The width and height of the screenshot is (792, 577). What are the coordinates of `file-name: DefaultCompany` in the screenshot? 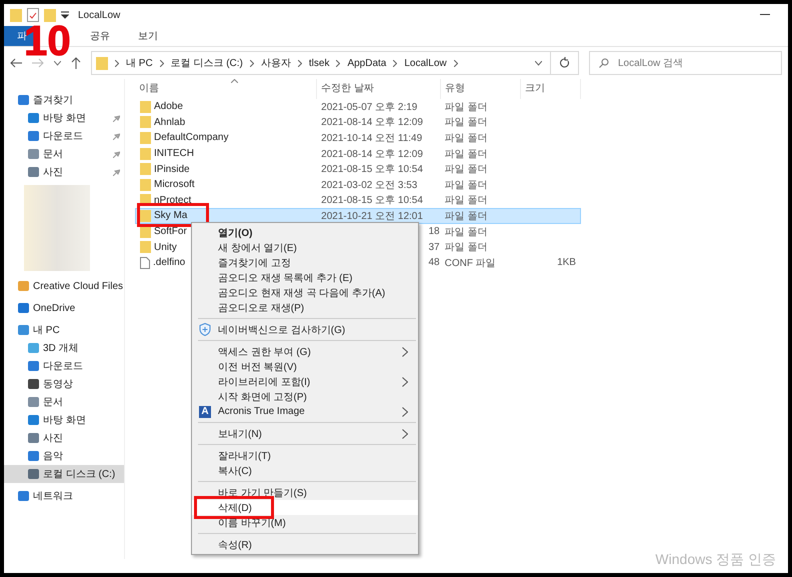 It's located at (191, 138).